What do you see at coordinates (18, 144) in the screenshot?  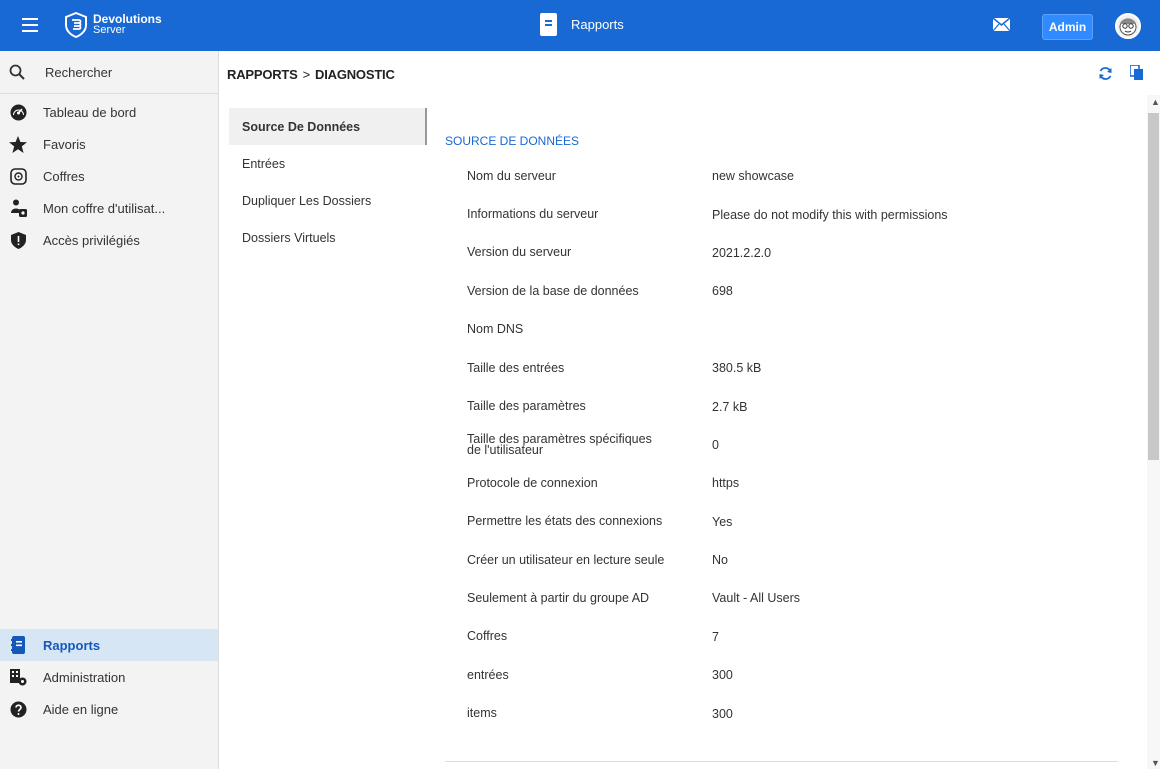 I see `star-icon` at bounding box center [18, 144].